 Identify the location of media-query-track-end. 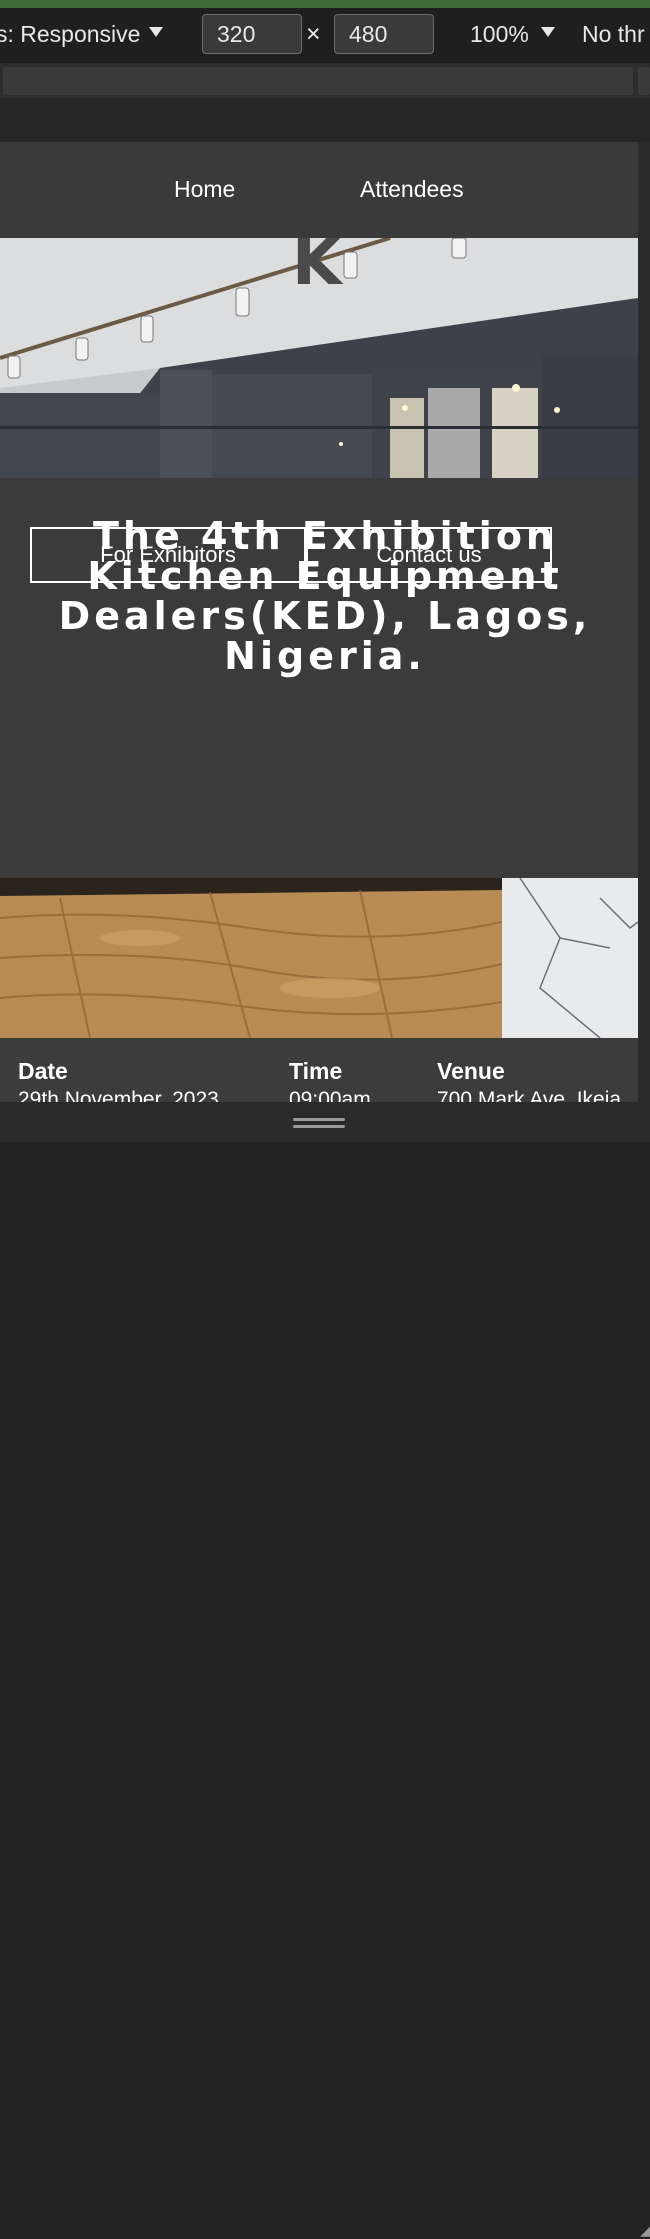
(644, 81).